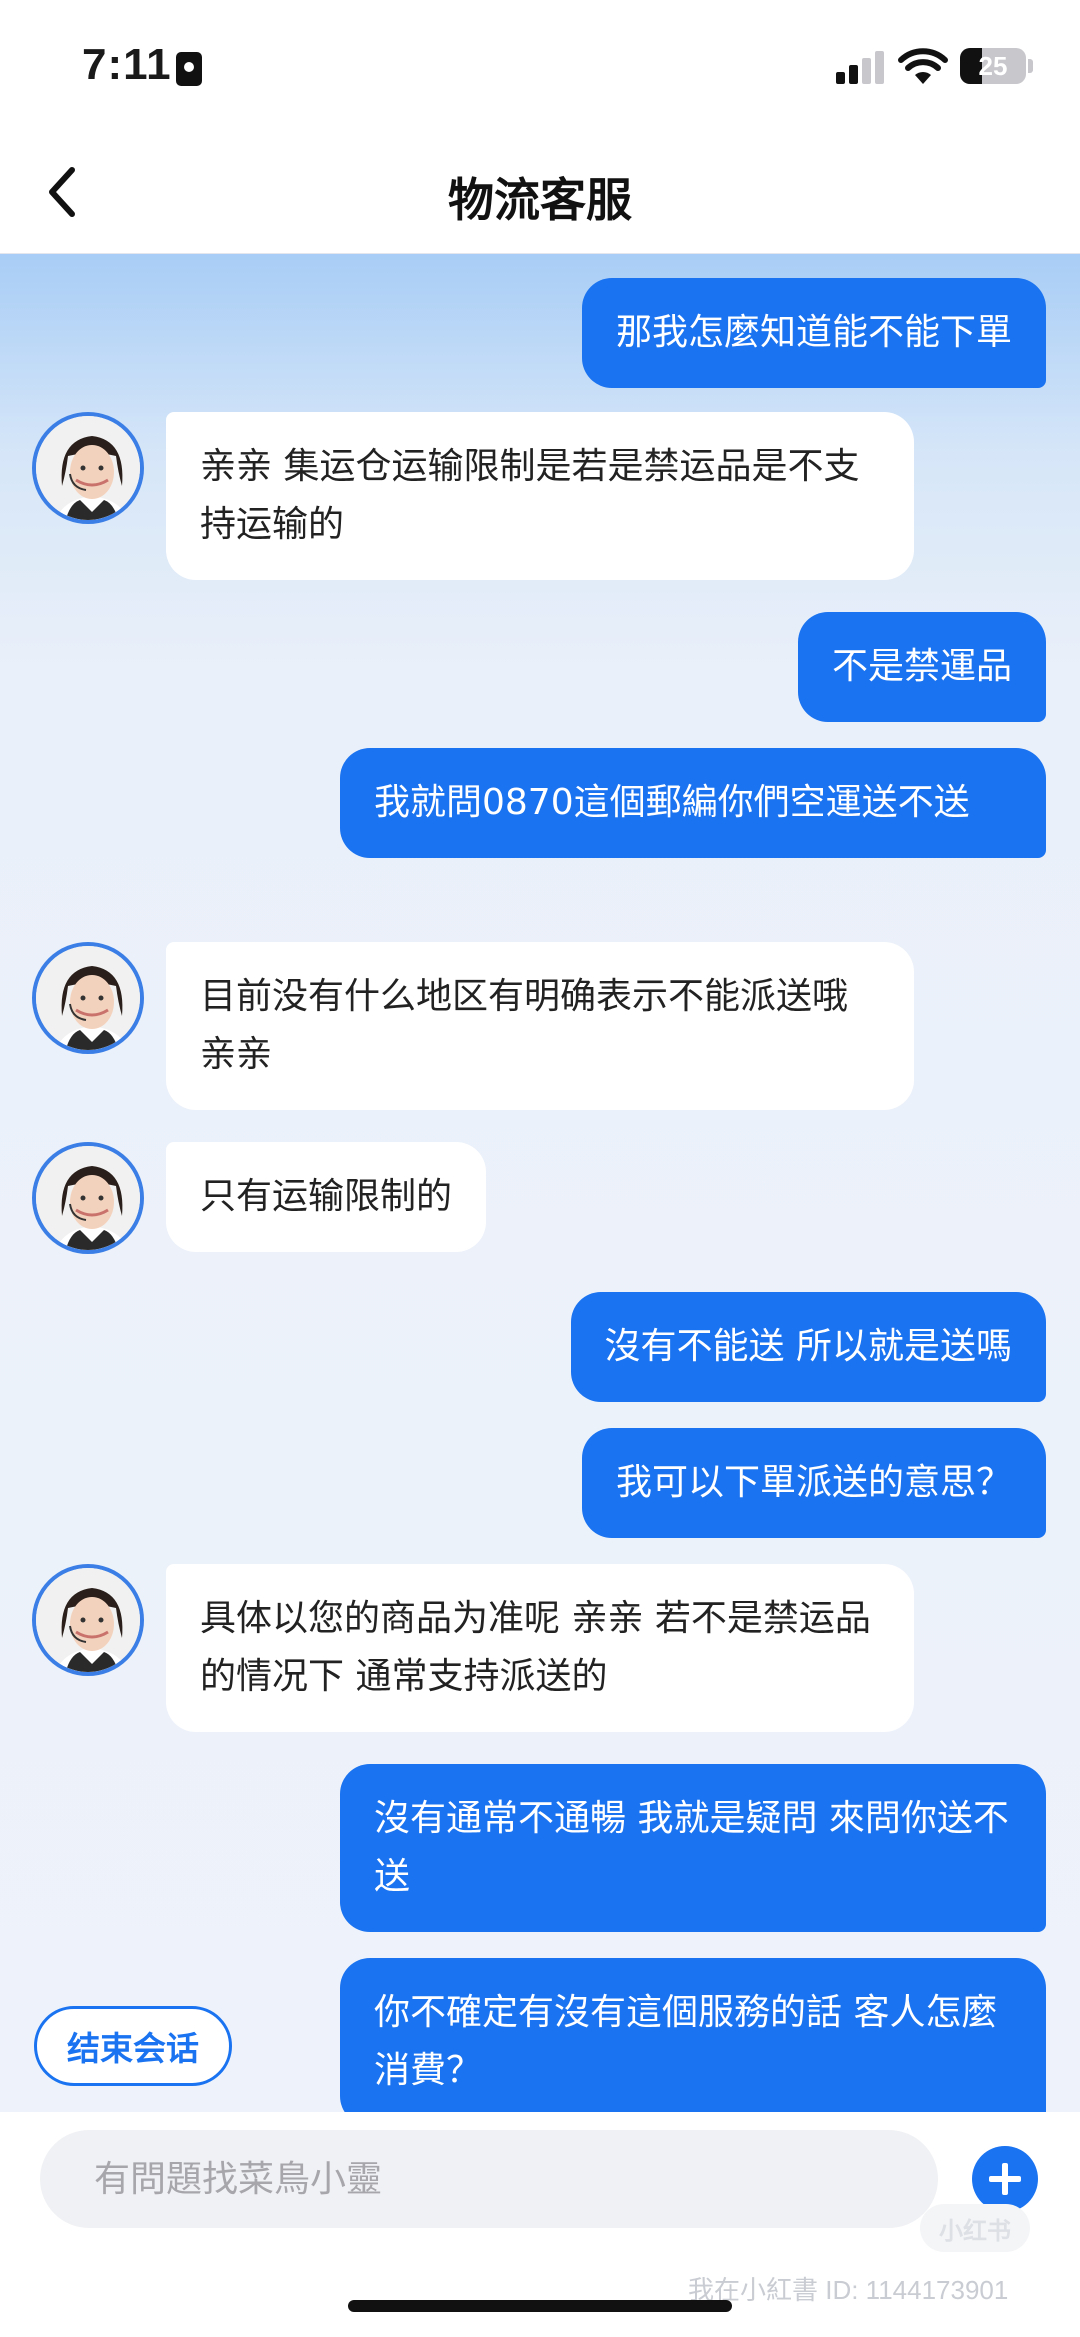 The width and height of the screenshot is (1080, 2337). What do you see at coordinates (975, 2228) in the screenshot?
I see `watermark-logo: 小红书` at bounding box center [975, 2228].